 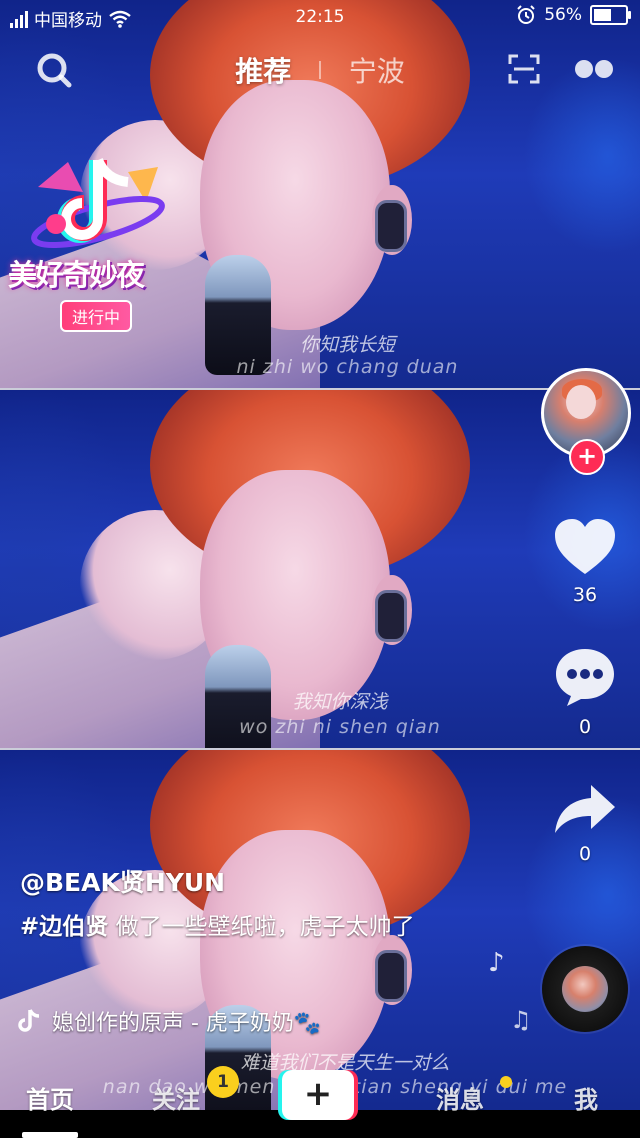 What do you see at coordinates (587, 457) in the screenshot?
I see `follow-plus-button: +` at bounding box center [587, 457].